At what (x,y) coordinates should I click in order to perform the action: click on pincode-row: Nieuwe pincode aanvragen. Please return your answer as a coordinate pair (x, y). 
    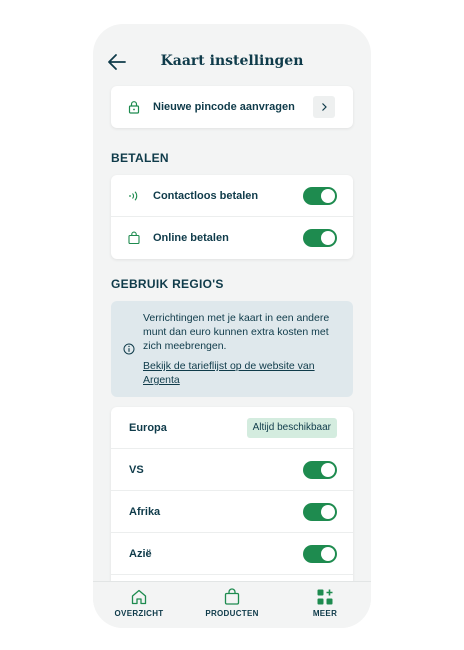
    Looking at the image, I should click on (232, 107).